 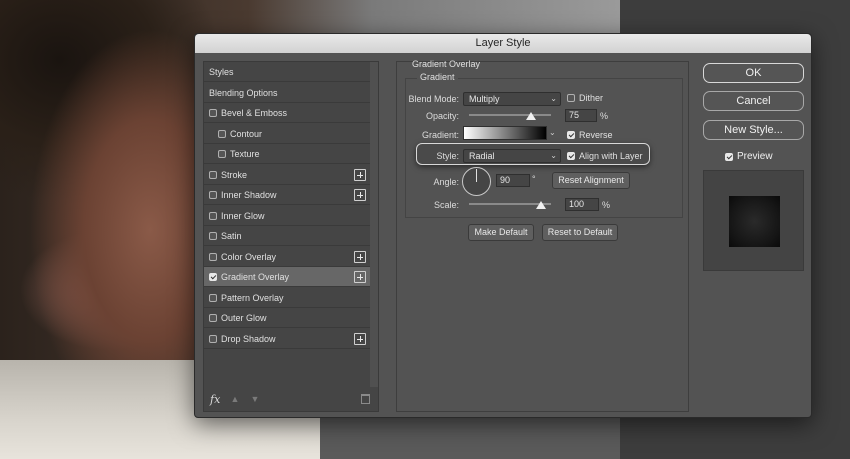 I want to click on style-item-label: Blending Options, so click(x=243, y=92).